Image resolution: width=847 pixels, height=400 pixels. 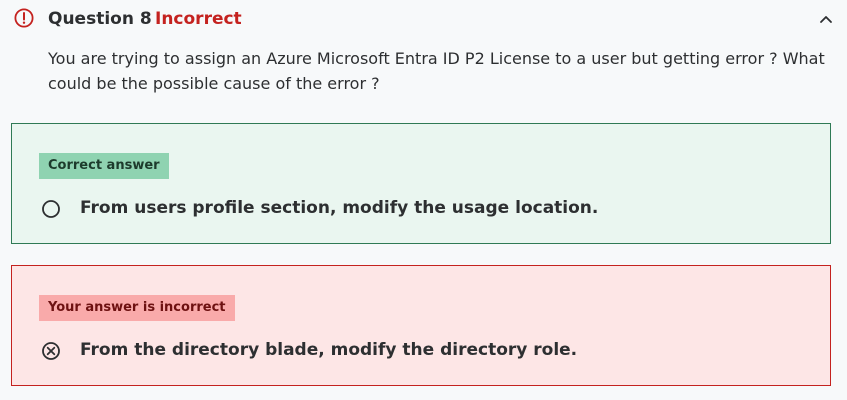 What do you see at coordinates (104, 166) in the screenshot?
I see `correct-answer-badge: Correct answer` at bounding box center [104, 166].